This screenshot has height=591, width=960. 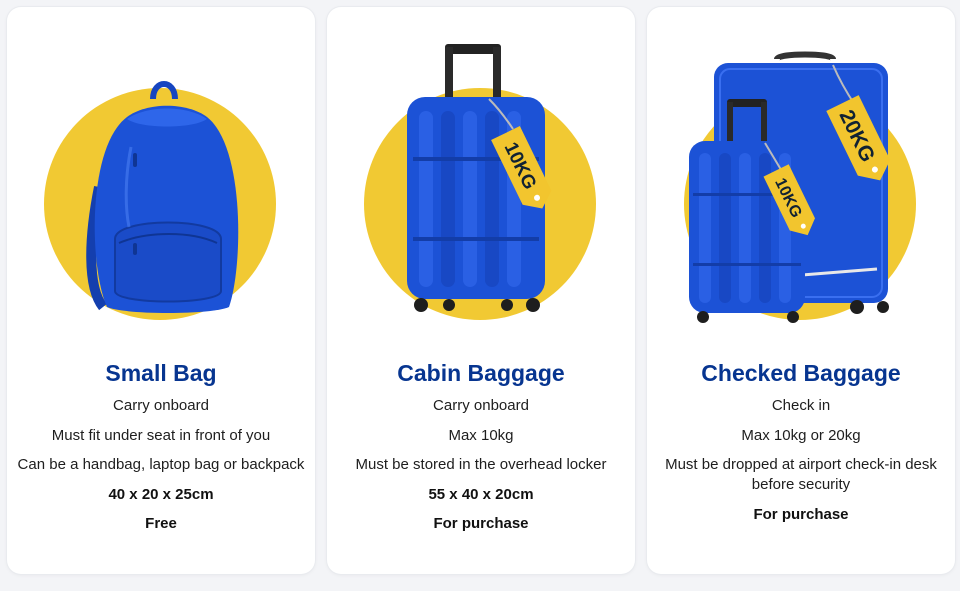 What do you see at coordinates (480, 182) in the screenshot?
I see `suitcase-icon: 10KG` at bounding box center [480, 182].